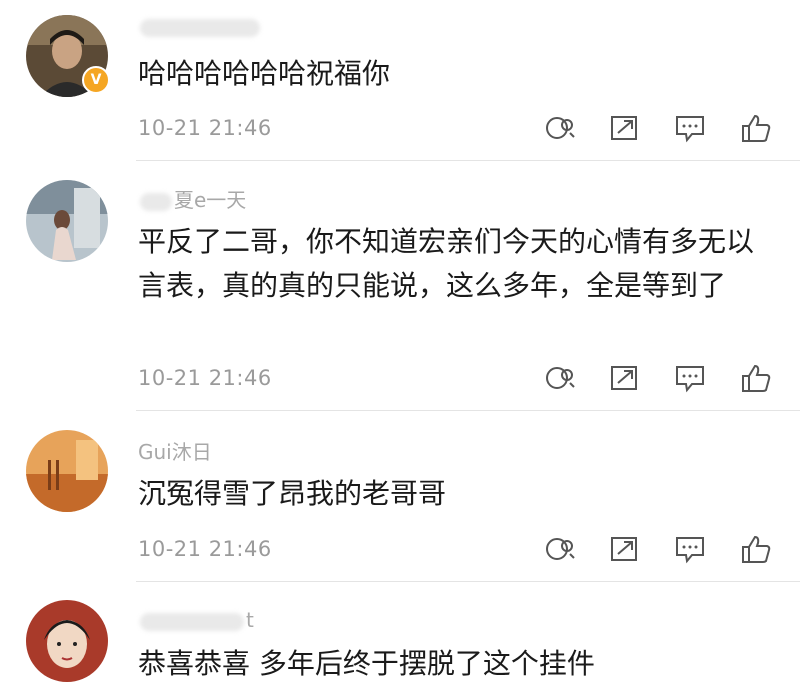  Describe the element at coordinates (250, 620) in the screenshot. I see `username-visible-text: t` at that location.